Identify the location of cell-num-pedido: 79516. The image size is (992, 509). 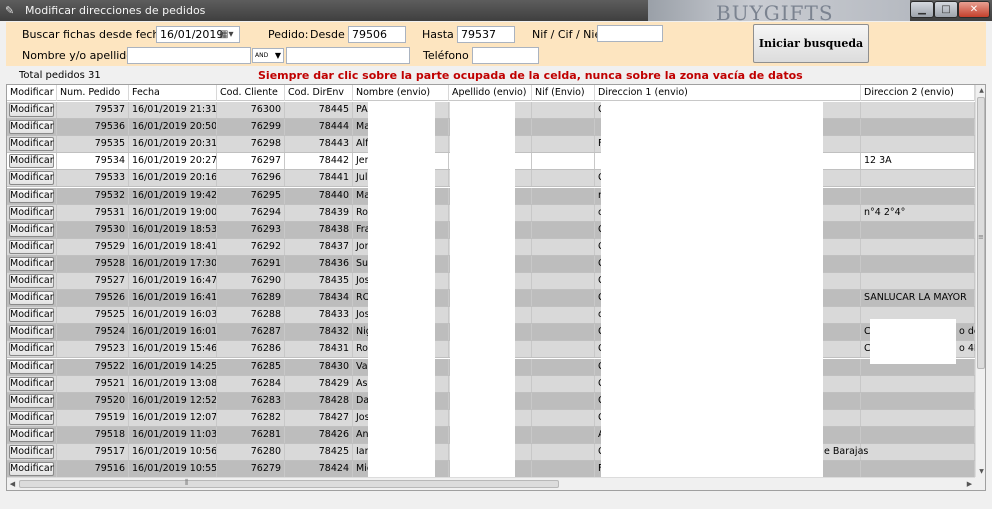
(93, 469).